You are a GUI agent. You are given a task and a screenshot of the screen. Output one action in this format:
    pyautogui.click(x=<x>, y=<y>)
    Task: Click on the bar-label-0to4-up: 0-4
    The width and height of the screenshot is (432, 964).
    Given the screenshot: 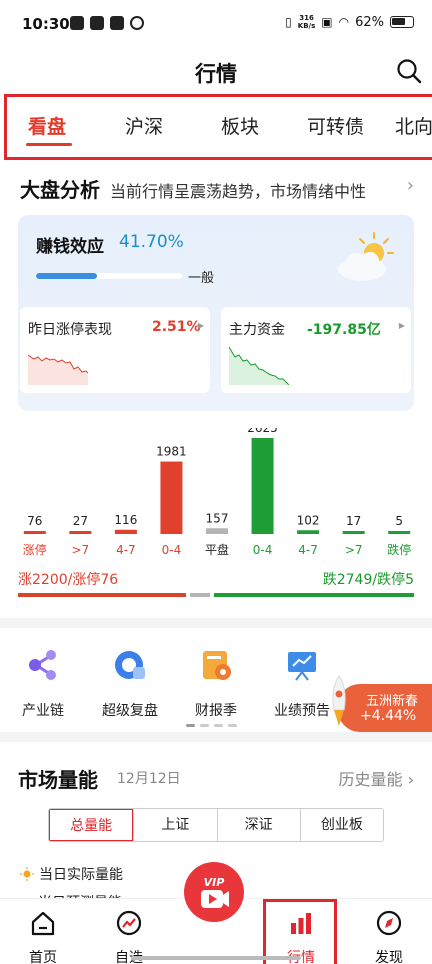 What is the action you would take?
    pyautogui.click(x=172, y=550)
    